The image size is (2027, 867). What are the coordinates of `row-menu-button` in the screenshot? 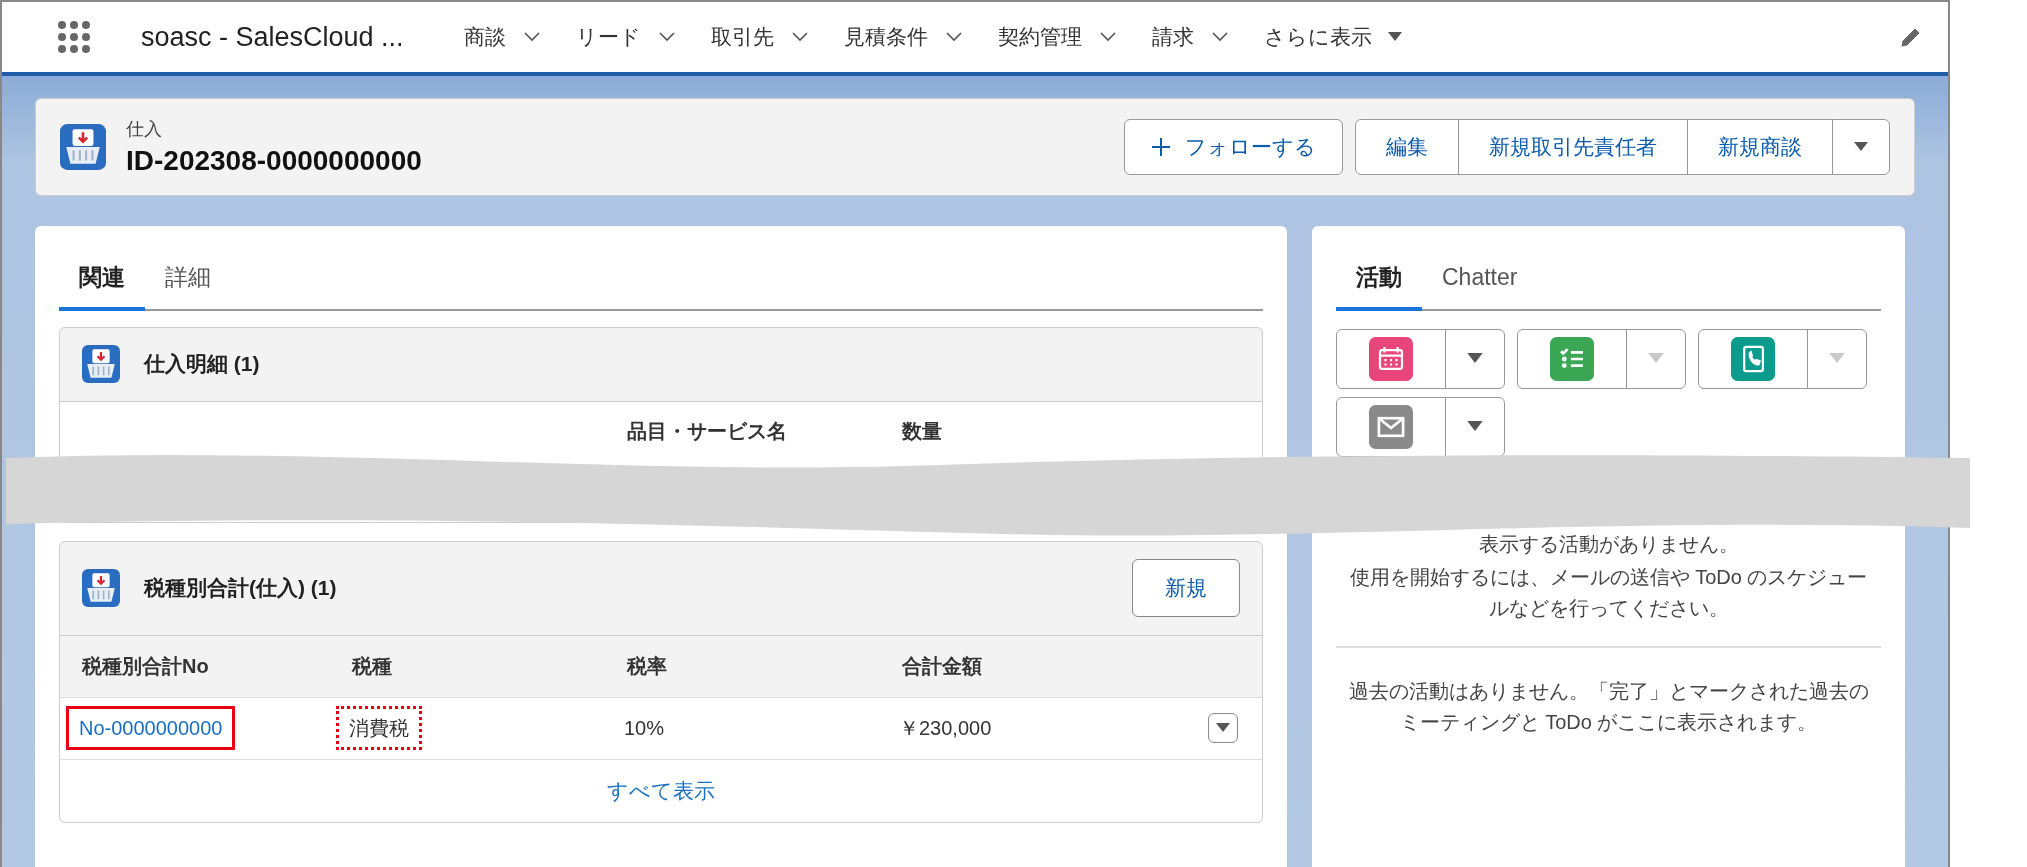 It's located at (1223, 728).